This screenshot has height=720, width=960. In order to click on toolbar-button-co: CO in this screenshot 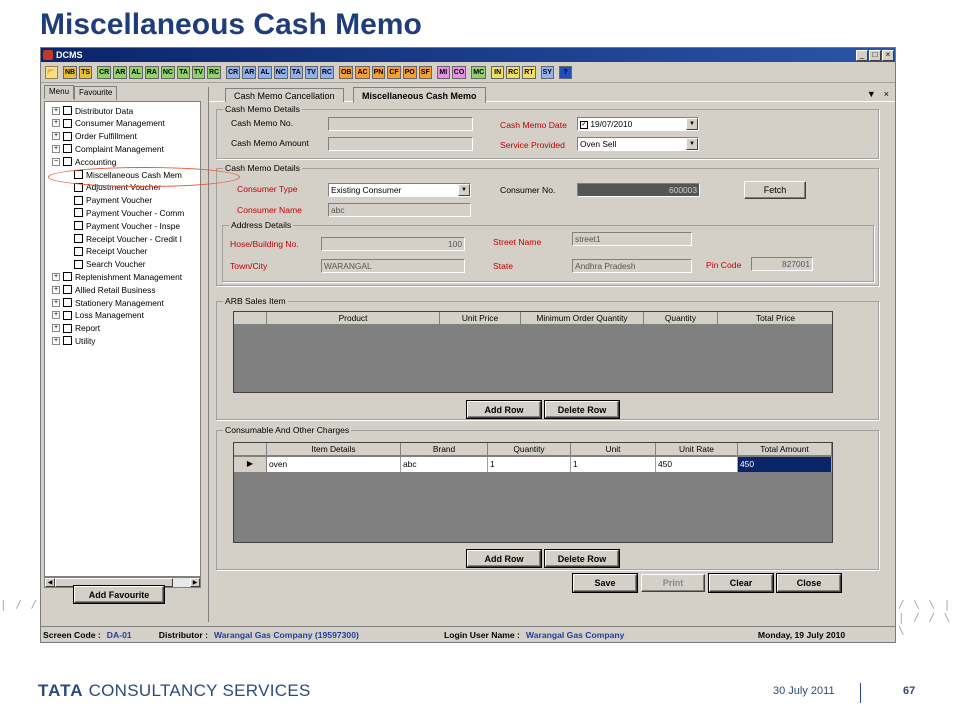, I will do `click(459, 72)`.